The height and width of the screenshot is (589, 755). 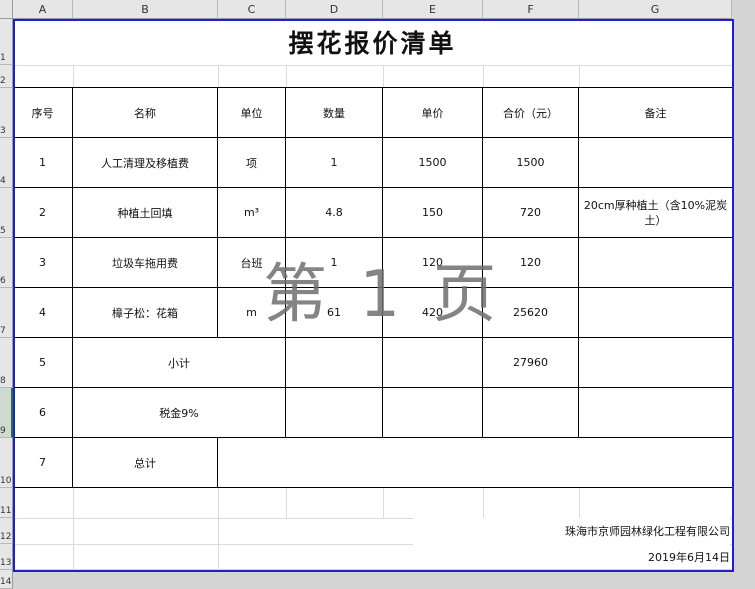 I want to click on row-header-12: 12, so click(x=6, y=531).